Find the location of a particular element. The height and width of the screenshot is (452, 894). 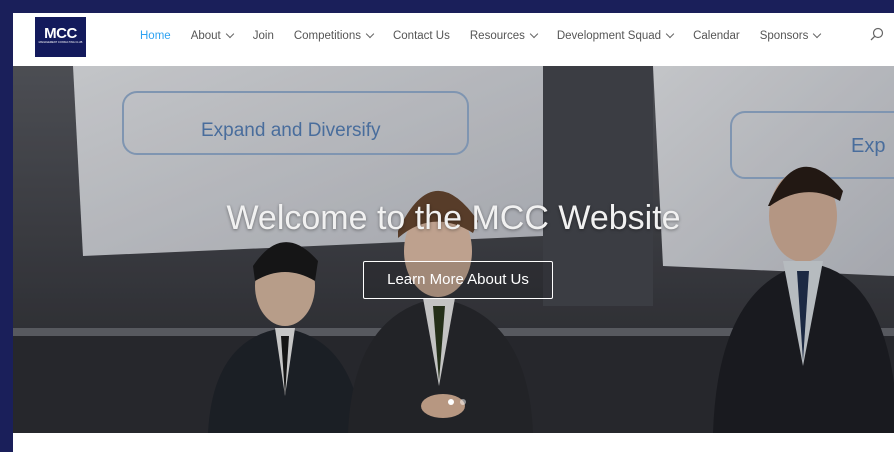

nav-label: Development Squad is located at coordinates (609, 35).